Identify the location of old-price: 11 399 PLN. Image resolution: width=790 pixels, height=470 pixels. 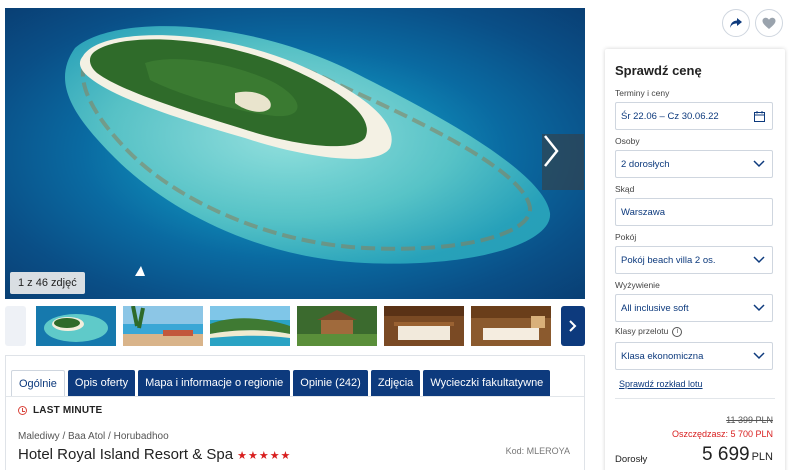
(749, 420).